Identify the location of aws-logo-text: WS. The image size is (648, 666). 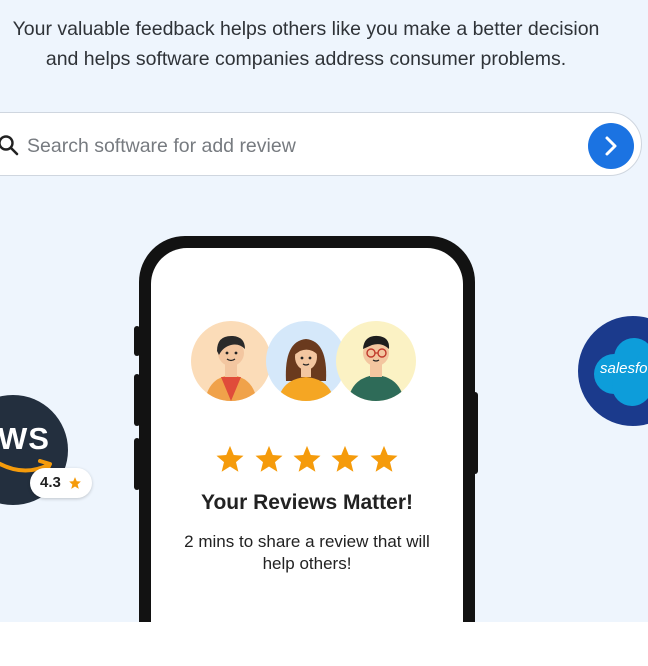
(25, 438).